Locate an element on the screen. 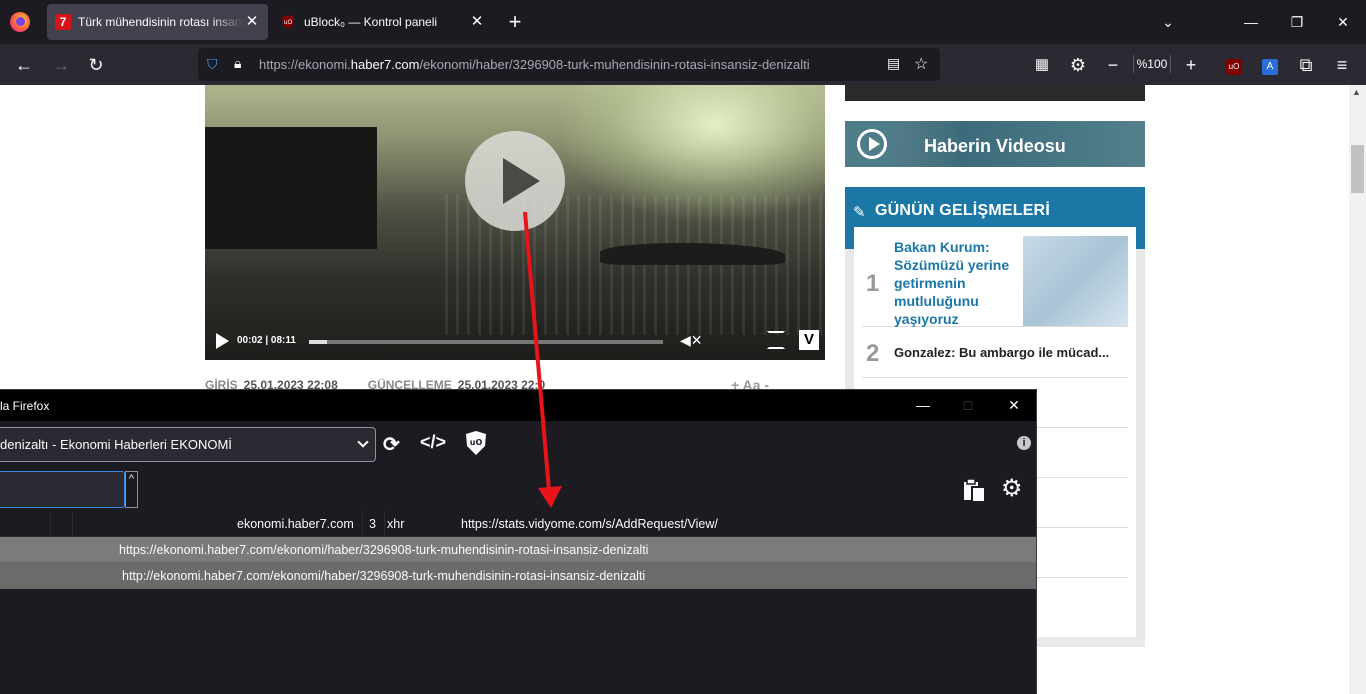  tab-ublock-dashboard: uO uBlock₀ — Kontrol paneli ✕ is located at coordinates (382, 22).